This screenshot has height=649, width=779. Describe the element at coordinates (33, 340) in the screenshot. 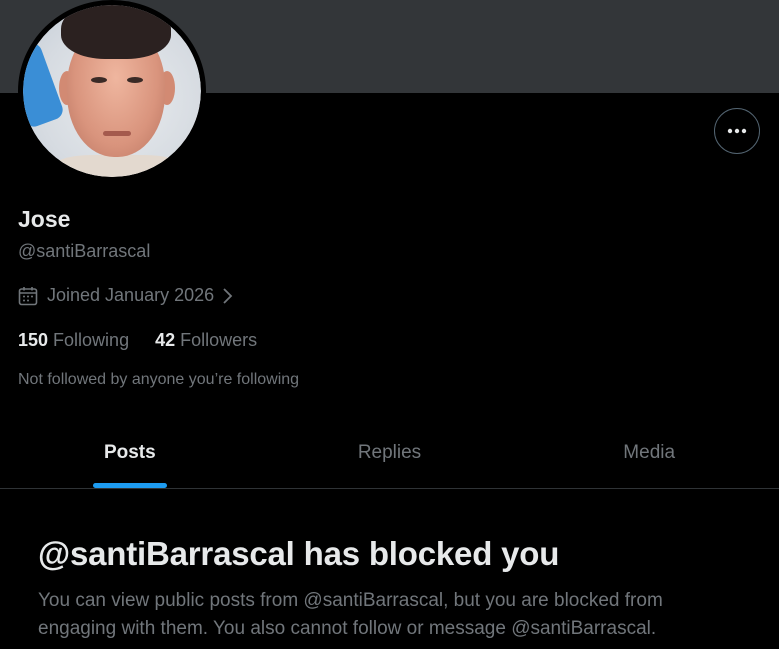

I see `following-count: 150` at that location.